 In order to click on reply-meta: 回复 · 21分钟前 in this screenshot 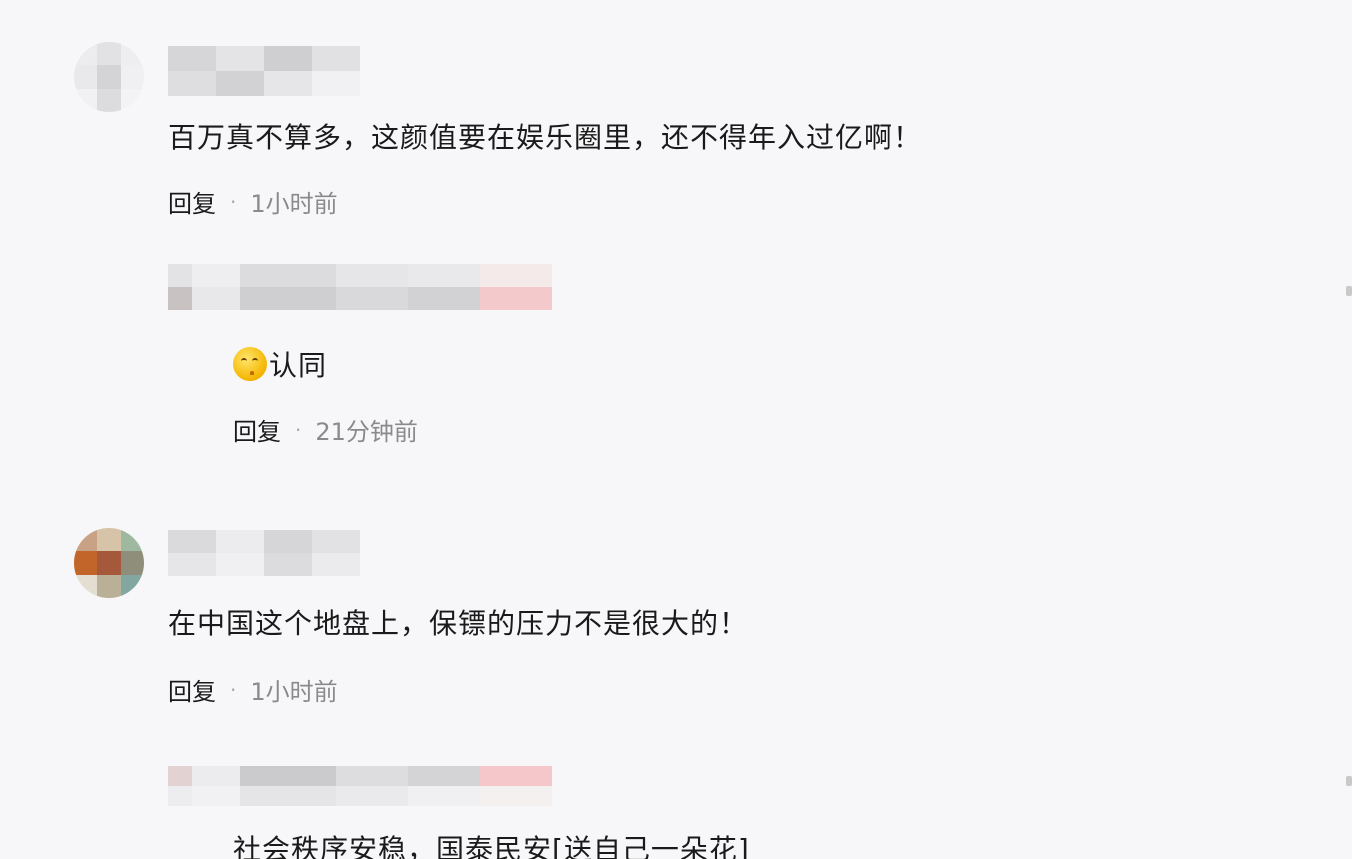, I will do `click(325, 429)`.